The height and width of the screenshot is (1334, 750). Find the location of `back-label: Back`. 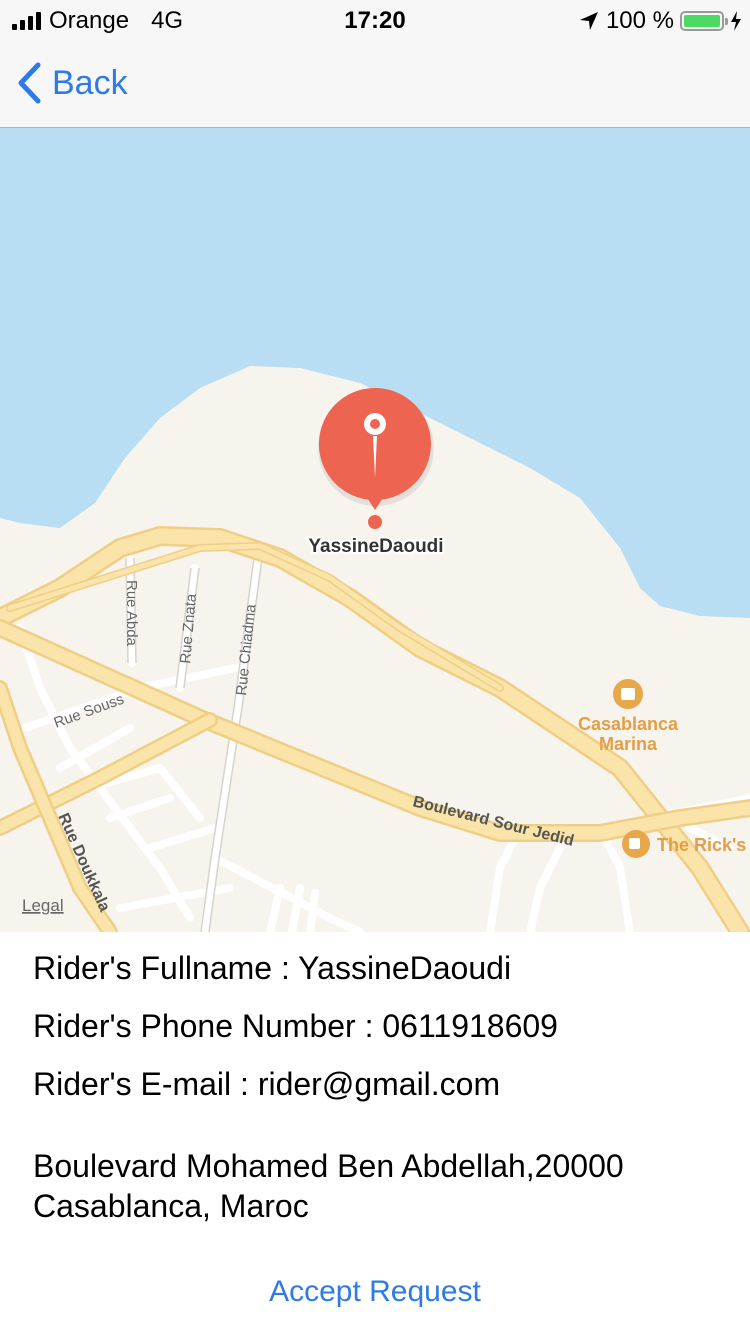

back-label: Back is located at coordinates (90, 82).